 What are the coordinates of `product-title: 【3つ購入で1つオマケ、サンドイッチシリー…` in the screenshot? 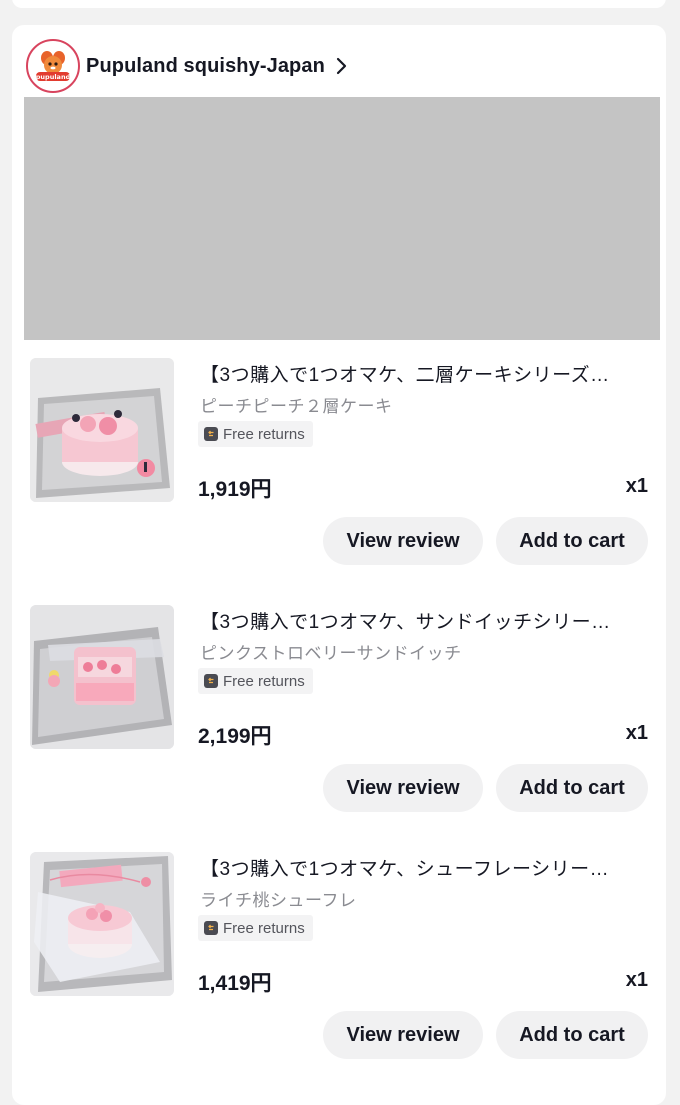 It's located at (423, 620).